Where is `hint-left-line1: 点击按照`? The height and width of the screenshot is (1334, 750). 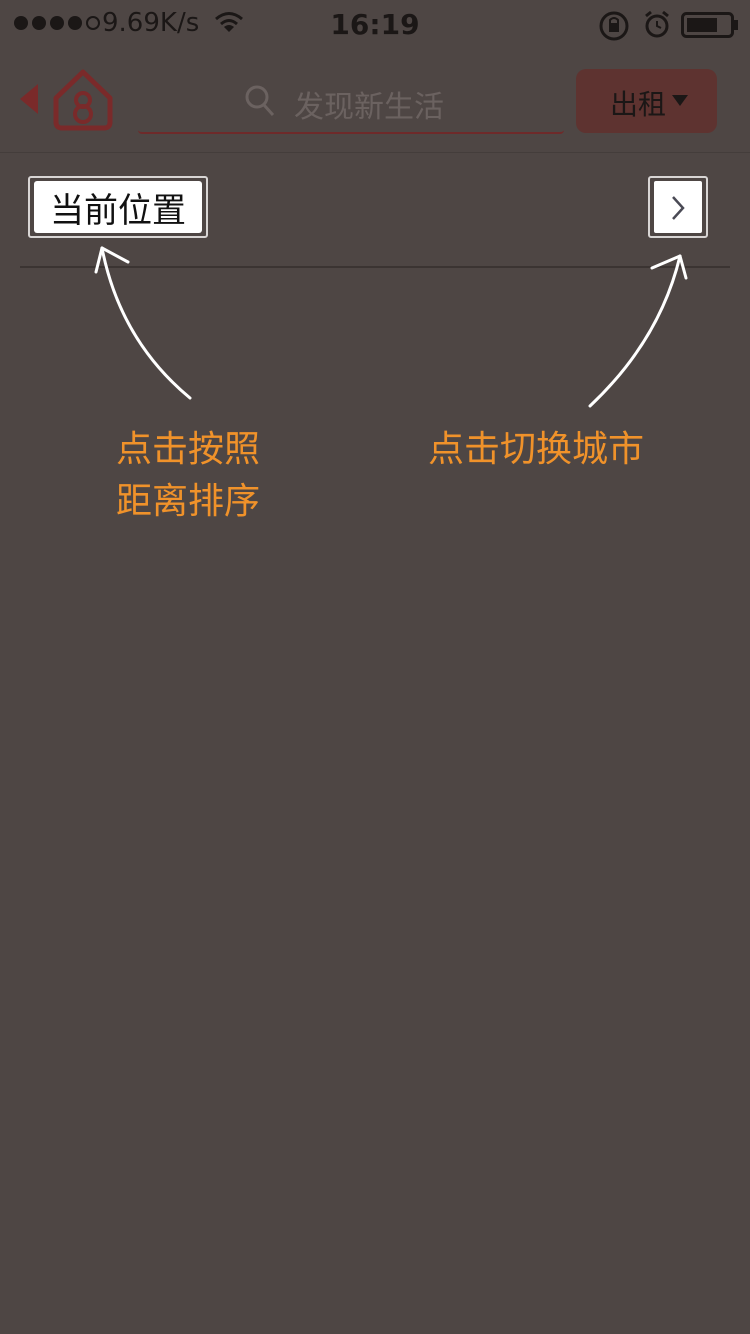
hint-left-line1: 点击按照 is located at coordinates (188, 449).